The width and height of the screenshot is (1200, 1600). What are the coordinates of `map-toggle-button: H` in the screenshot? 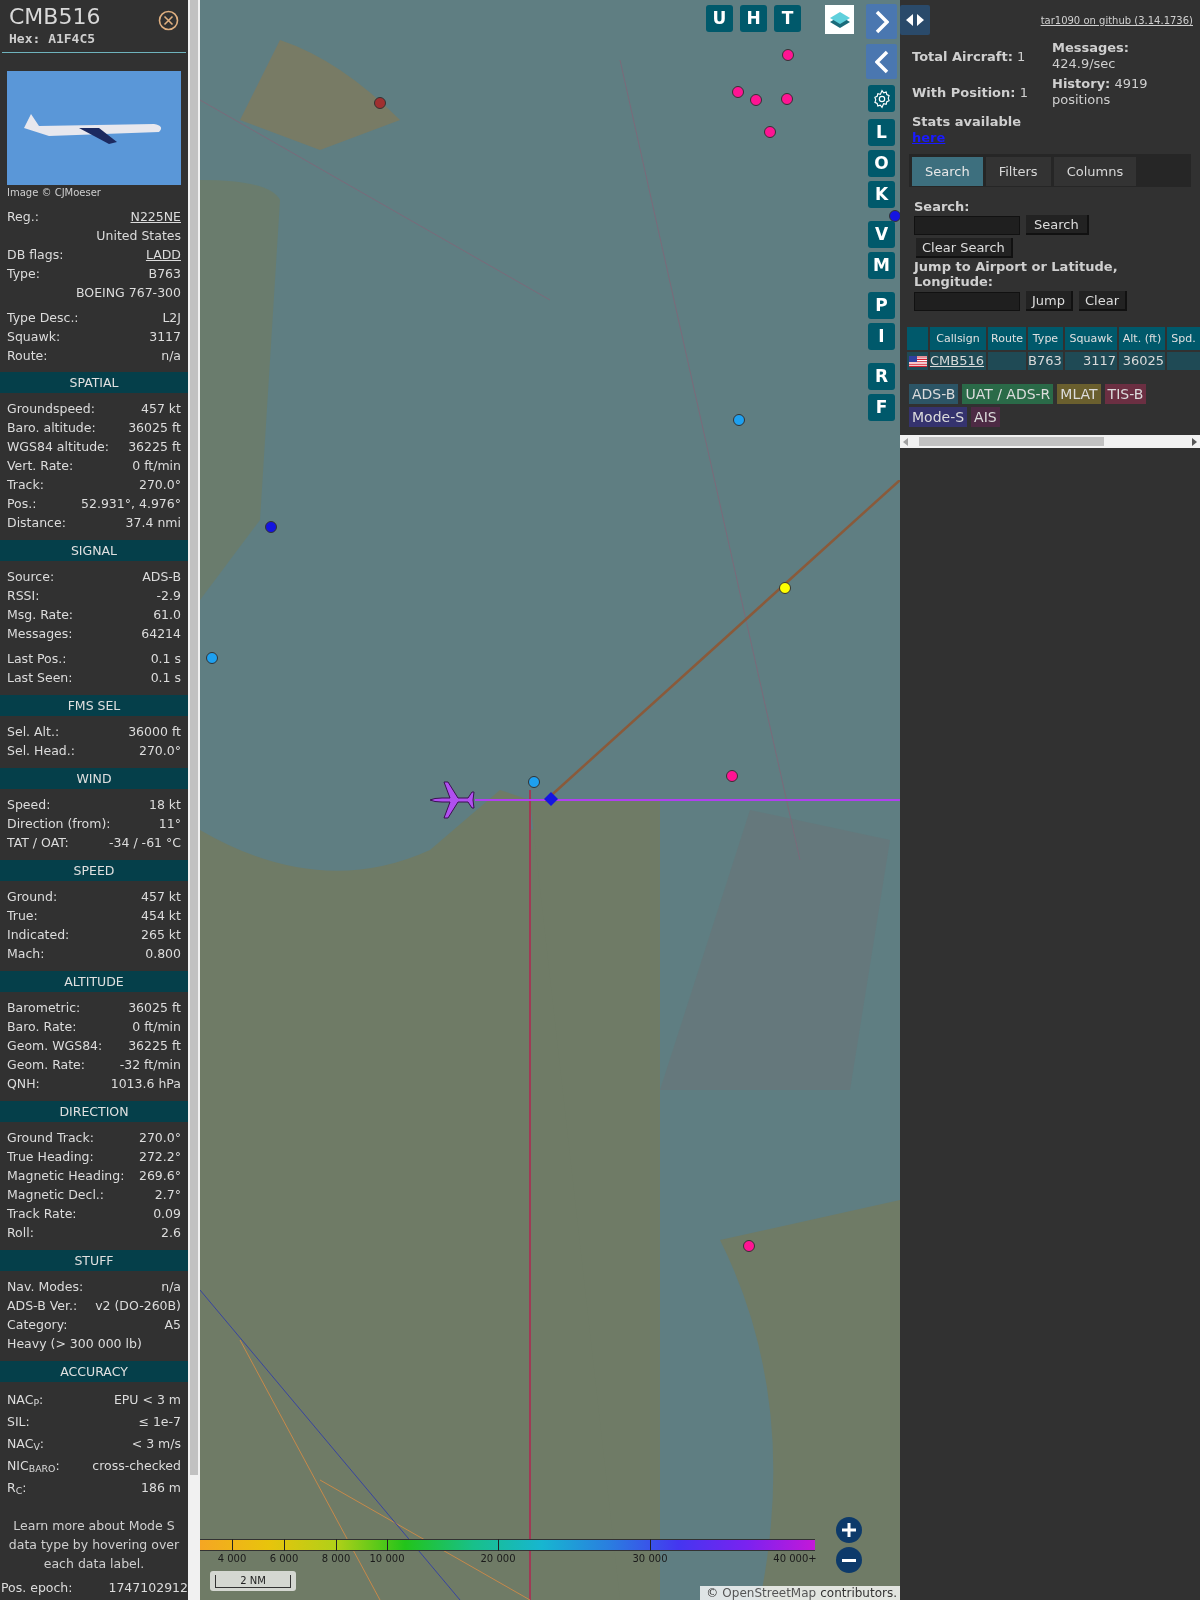 It's located at (753, 18).